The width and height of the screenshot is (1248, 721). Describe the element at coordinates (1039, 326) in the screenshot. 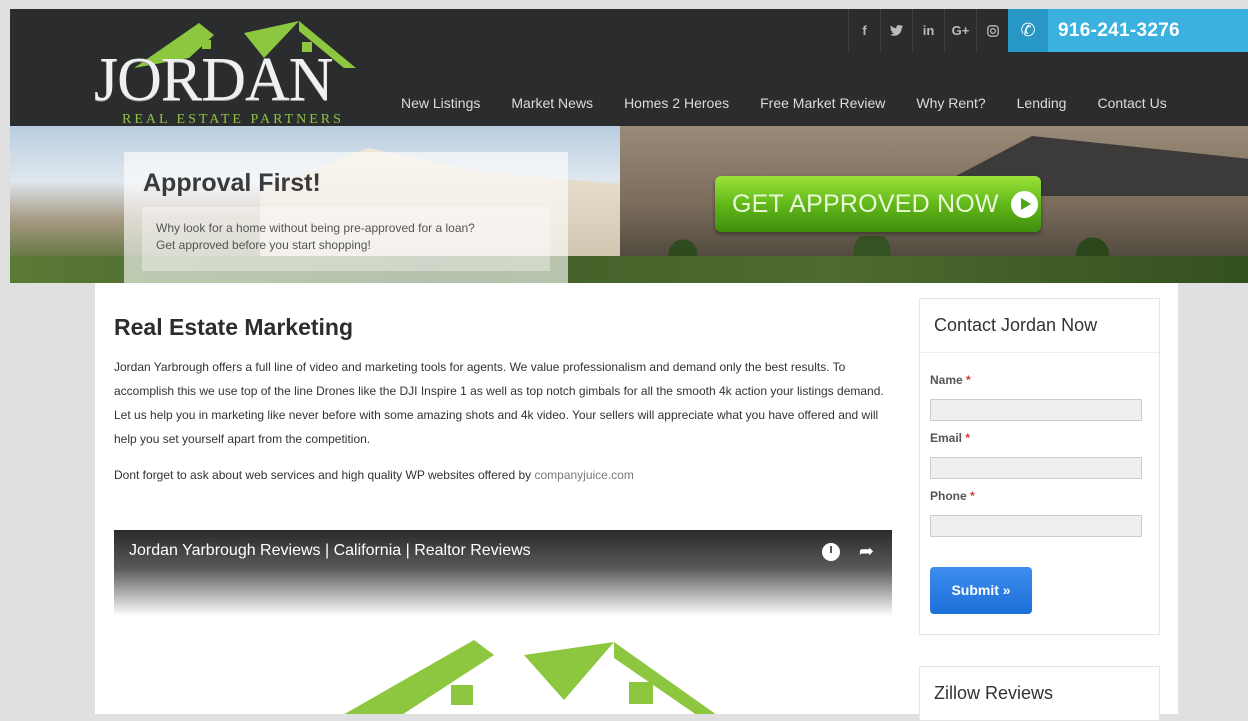

I see `contact-title: Contact Jordan Now` at that location.